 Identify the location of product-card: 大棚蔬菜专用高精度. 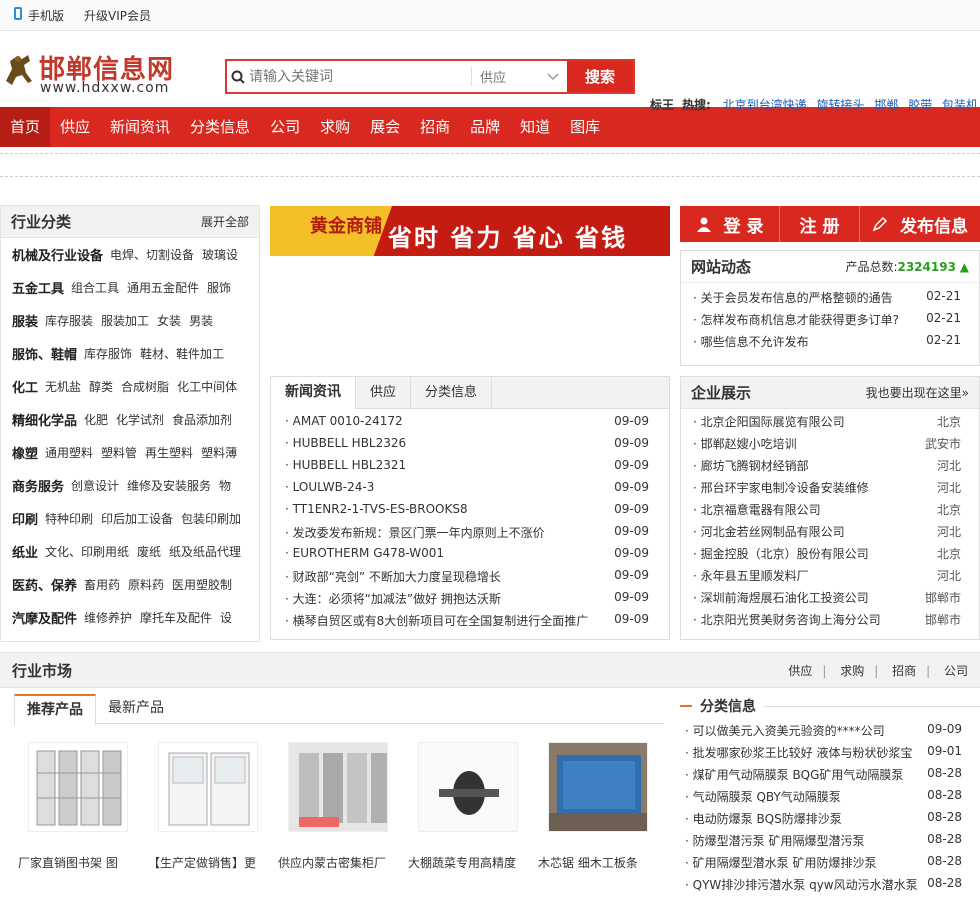
(469, 806).